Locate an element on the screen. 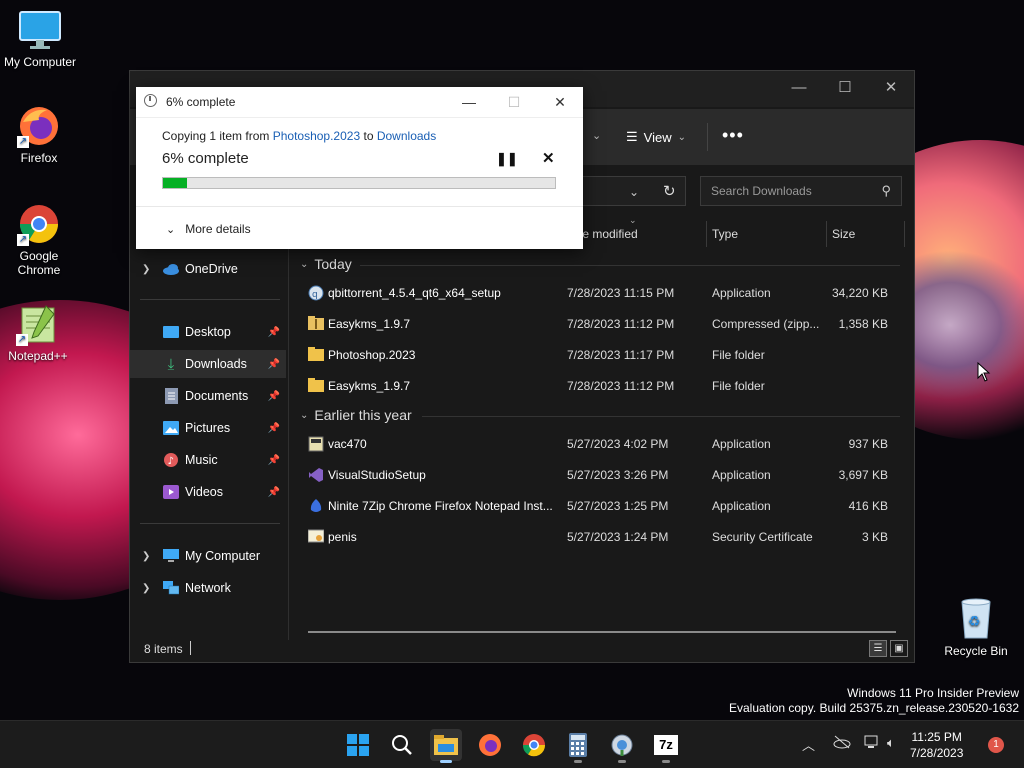 The image size is (1024, 768). desktop-icon-recycle-bin: ♻ Recycle Bin is located at coordinates (976, 627).